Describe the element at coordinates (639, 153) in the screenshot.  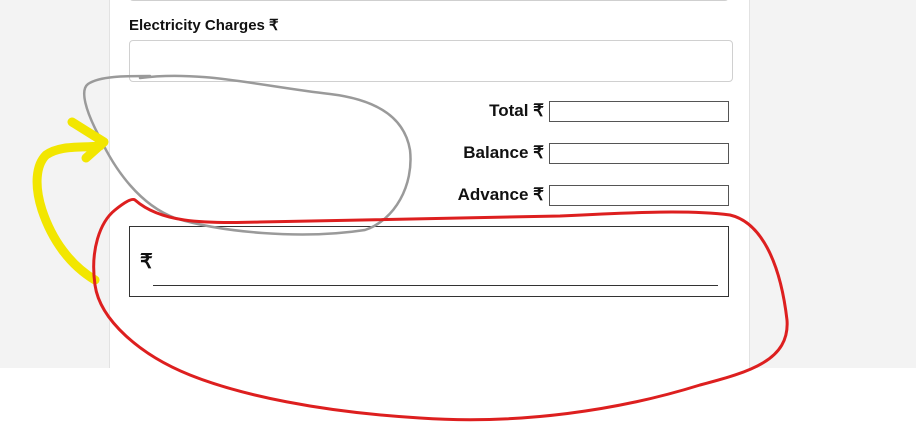
I see `balance-input` at that location.